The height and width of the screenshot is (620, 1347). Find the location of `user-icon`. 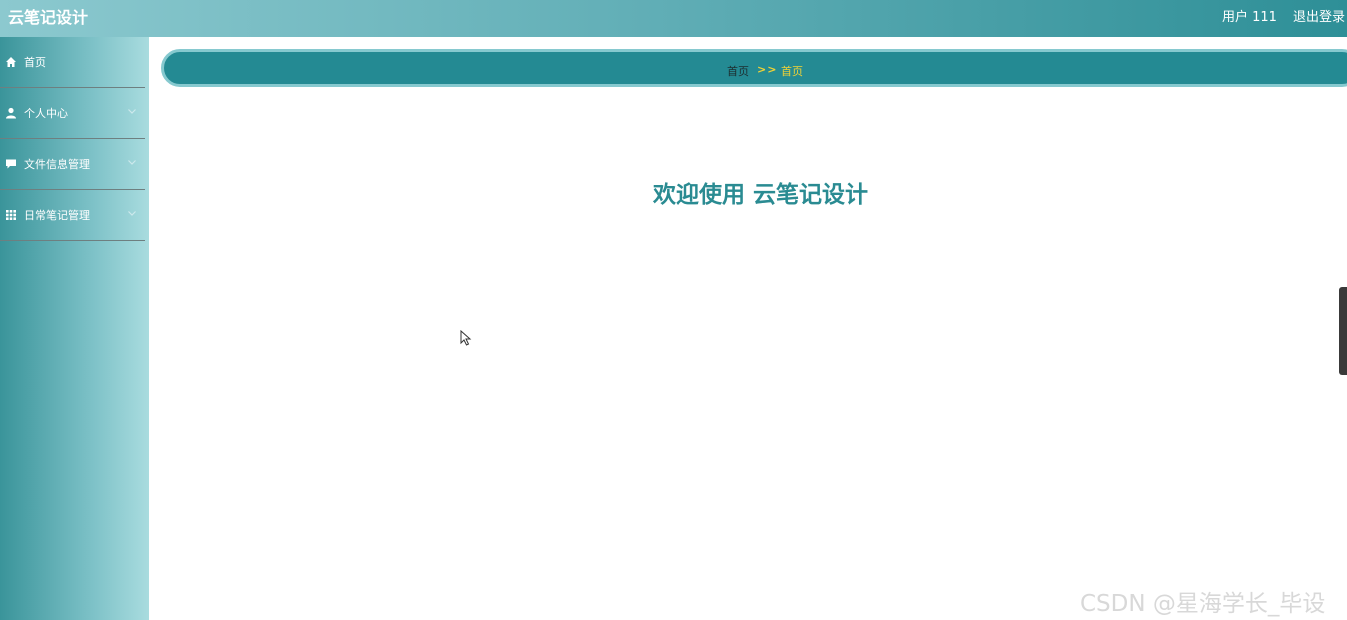

user-icon is located at coordinates (11, 113).